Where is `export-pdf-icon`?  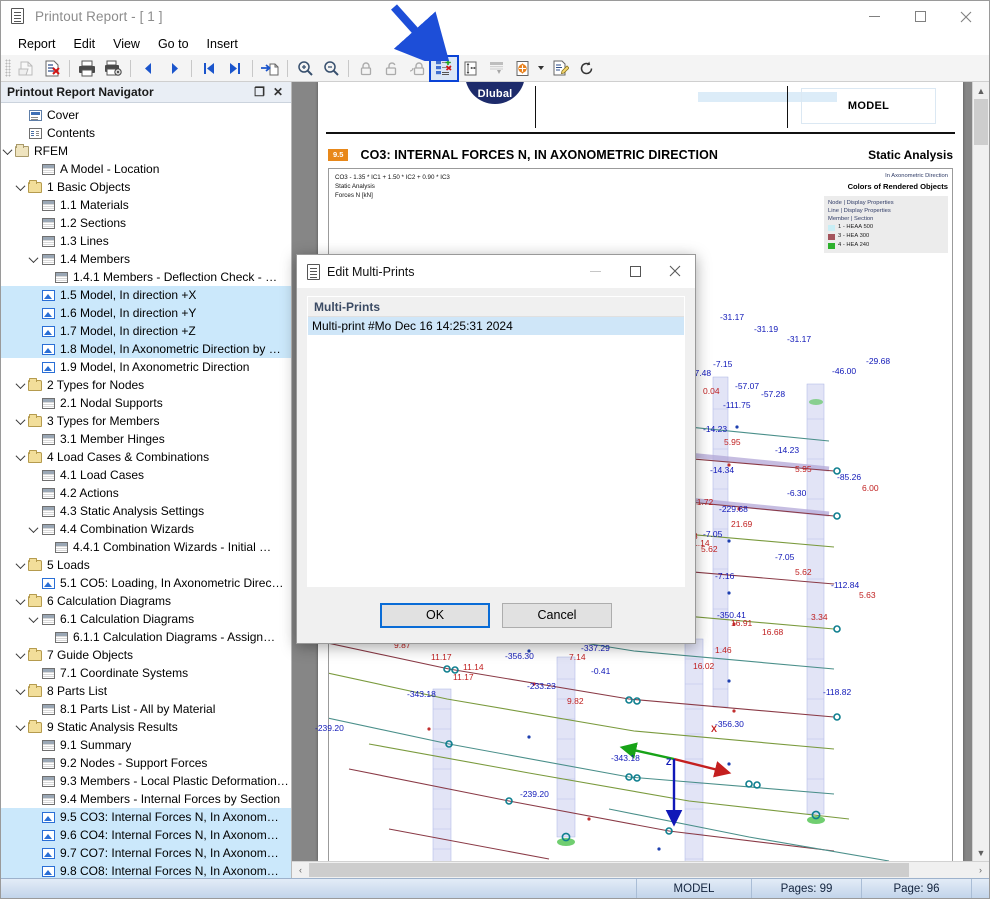
export-pdf-icon is located at coordinates (522, 68).